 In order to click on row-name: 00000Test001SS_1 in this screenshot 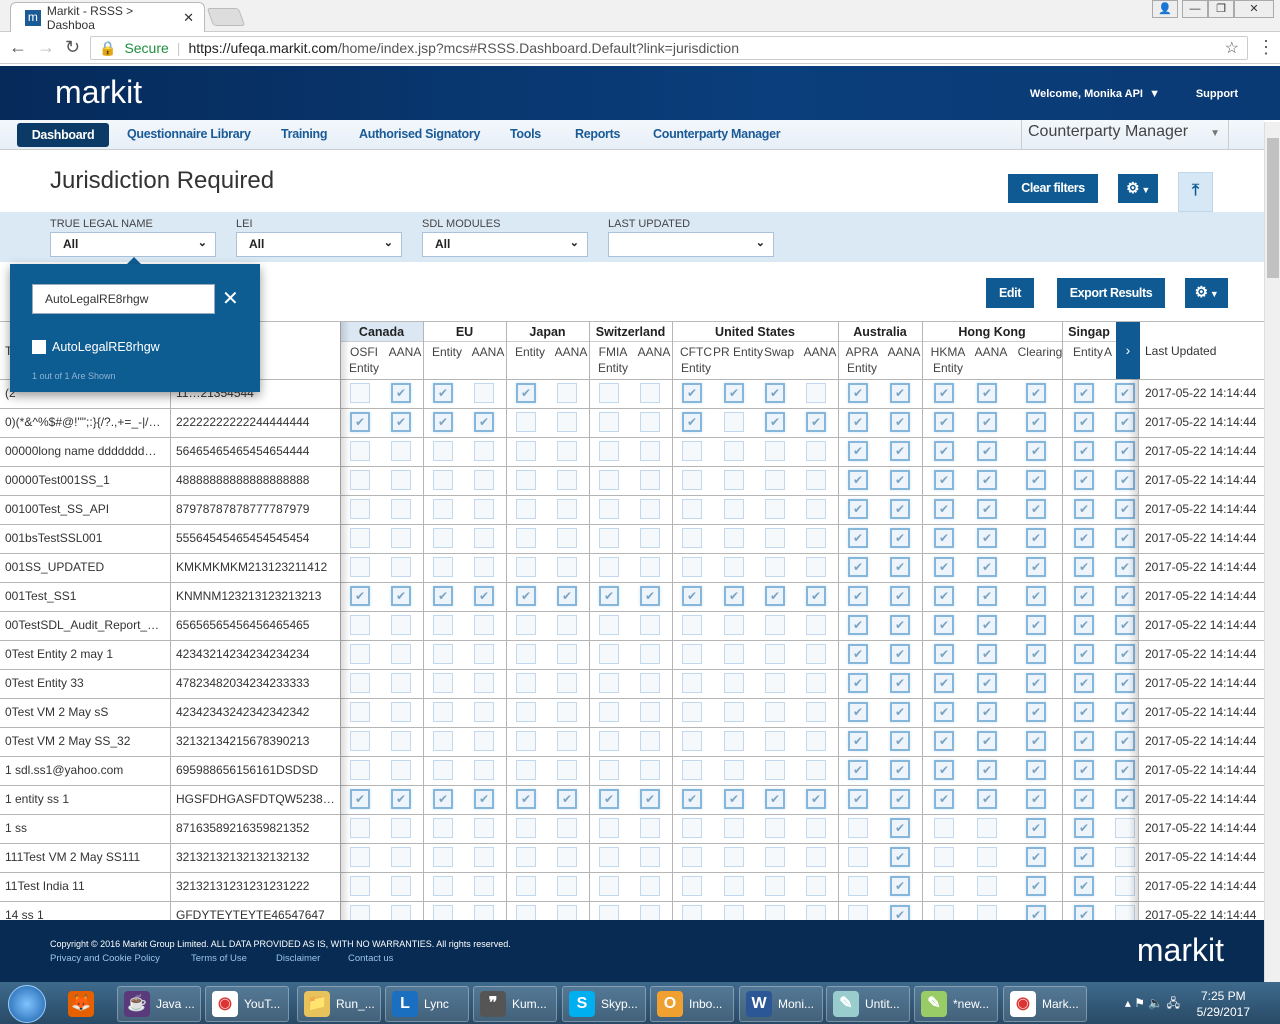, I will do `click(85, 480)`.